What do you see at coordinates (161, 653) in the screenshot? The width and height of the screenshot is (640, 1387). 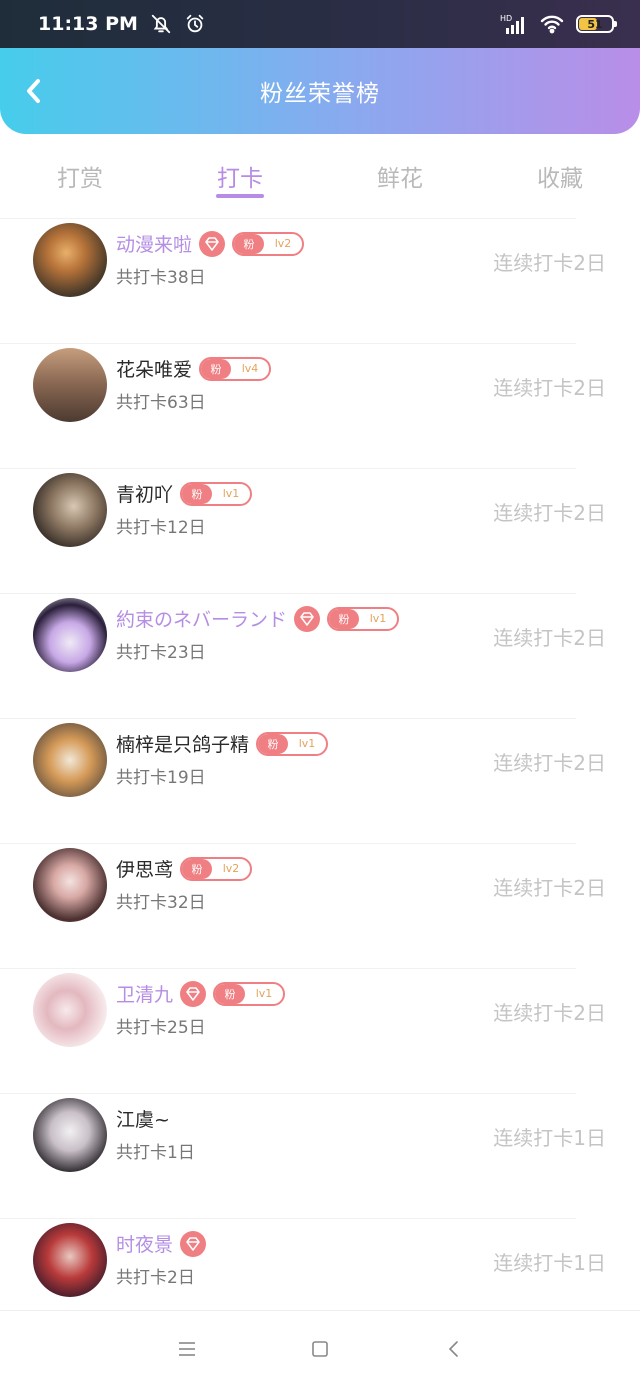 I see `total-checkin-text: 共打卡23日` at bounding box center [161, 653].